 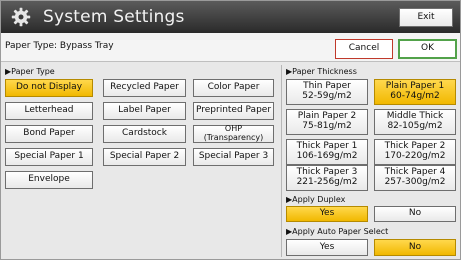 What do you see at coordinates (327, 214) in the screenshot?
I see `apply-duplex-yes: Yes` at bounding box center [327, 214].